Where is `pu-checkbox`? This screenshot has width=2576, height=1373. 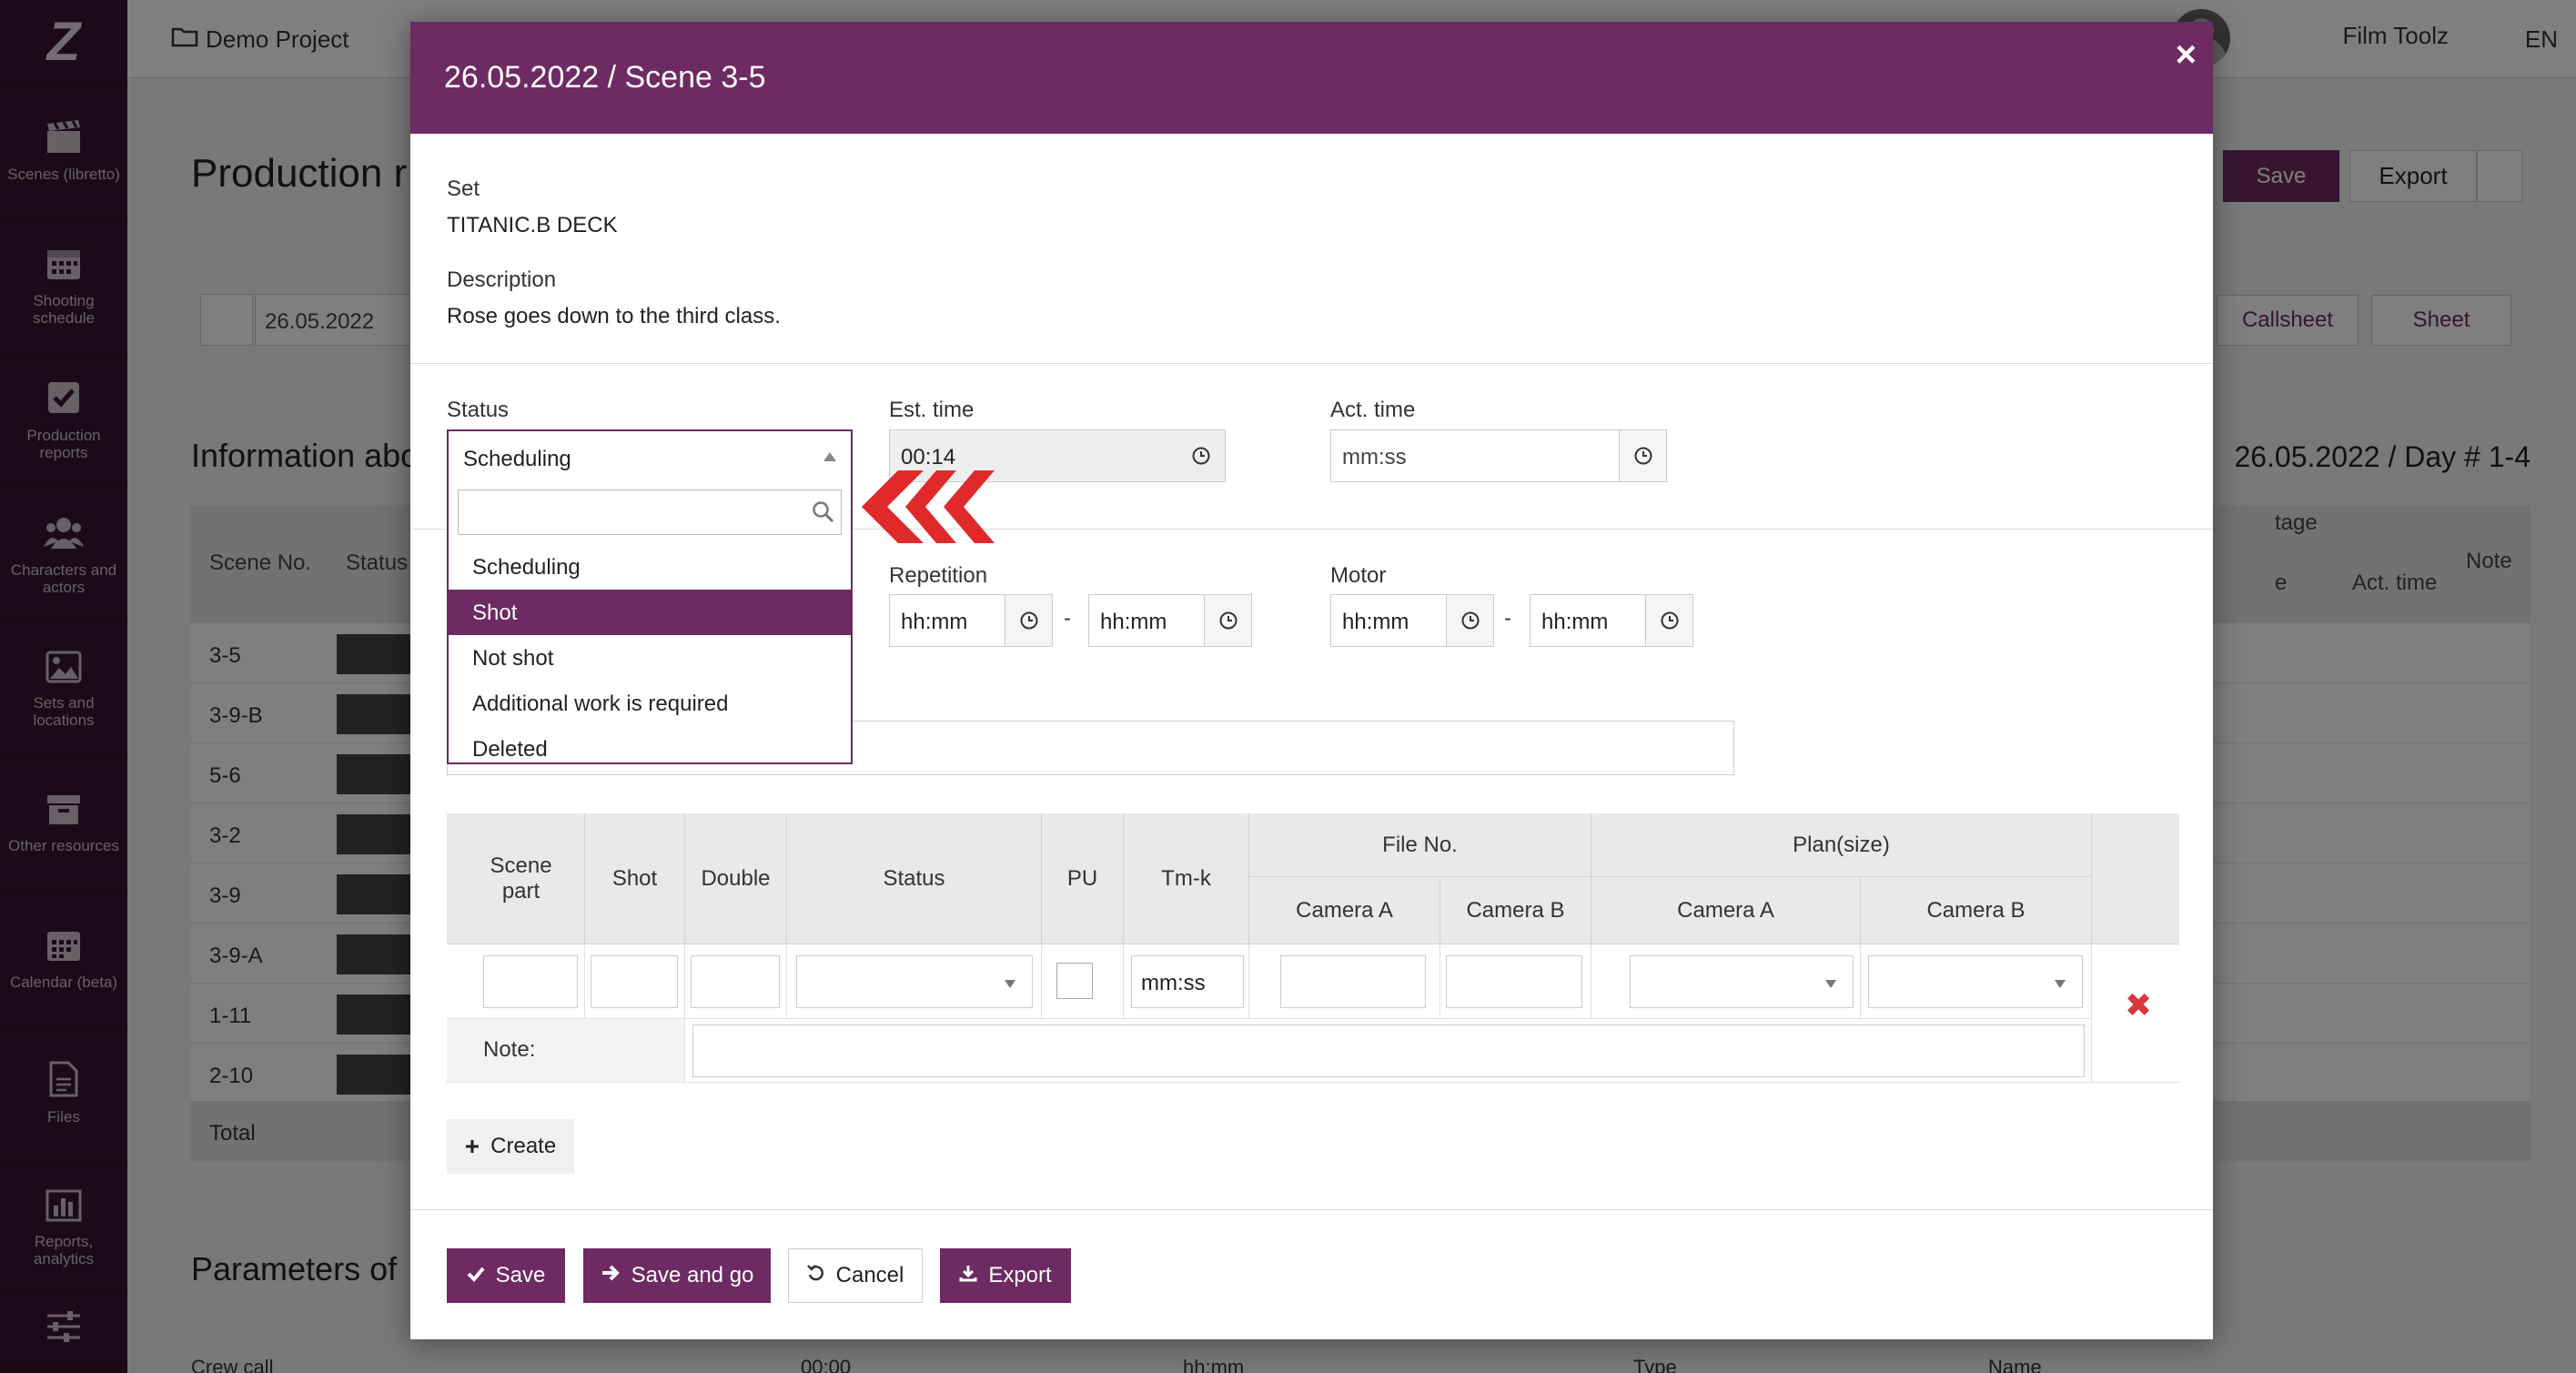 pu-checkbox is located at coordinates (1075, 981).